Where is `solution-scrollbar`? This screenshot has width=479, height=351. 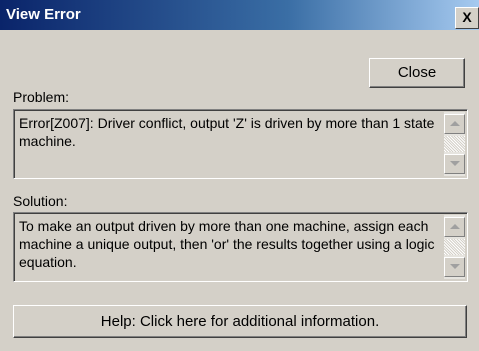
solution-scrollbar is located at coordinates (454, 247).